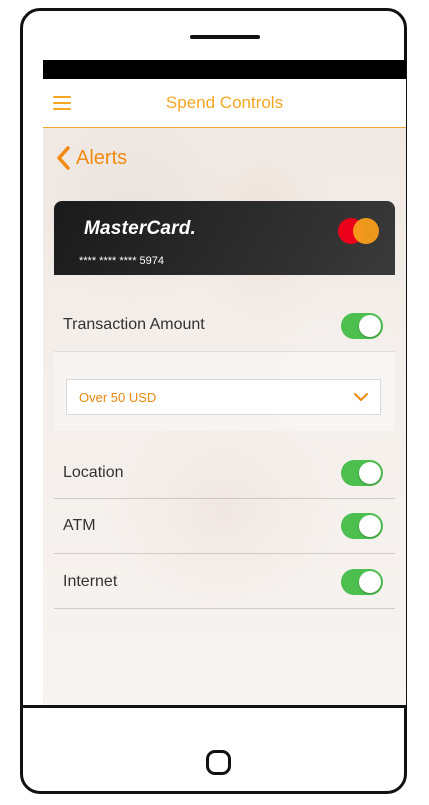 This screenshot has height=805, width=429. Describe the element at coordinates (218, 762) in the screenshot. I see `home-button` at that location.